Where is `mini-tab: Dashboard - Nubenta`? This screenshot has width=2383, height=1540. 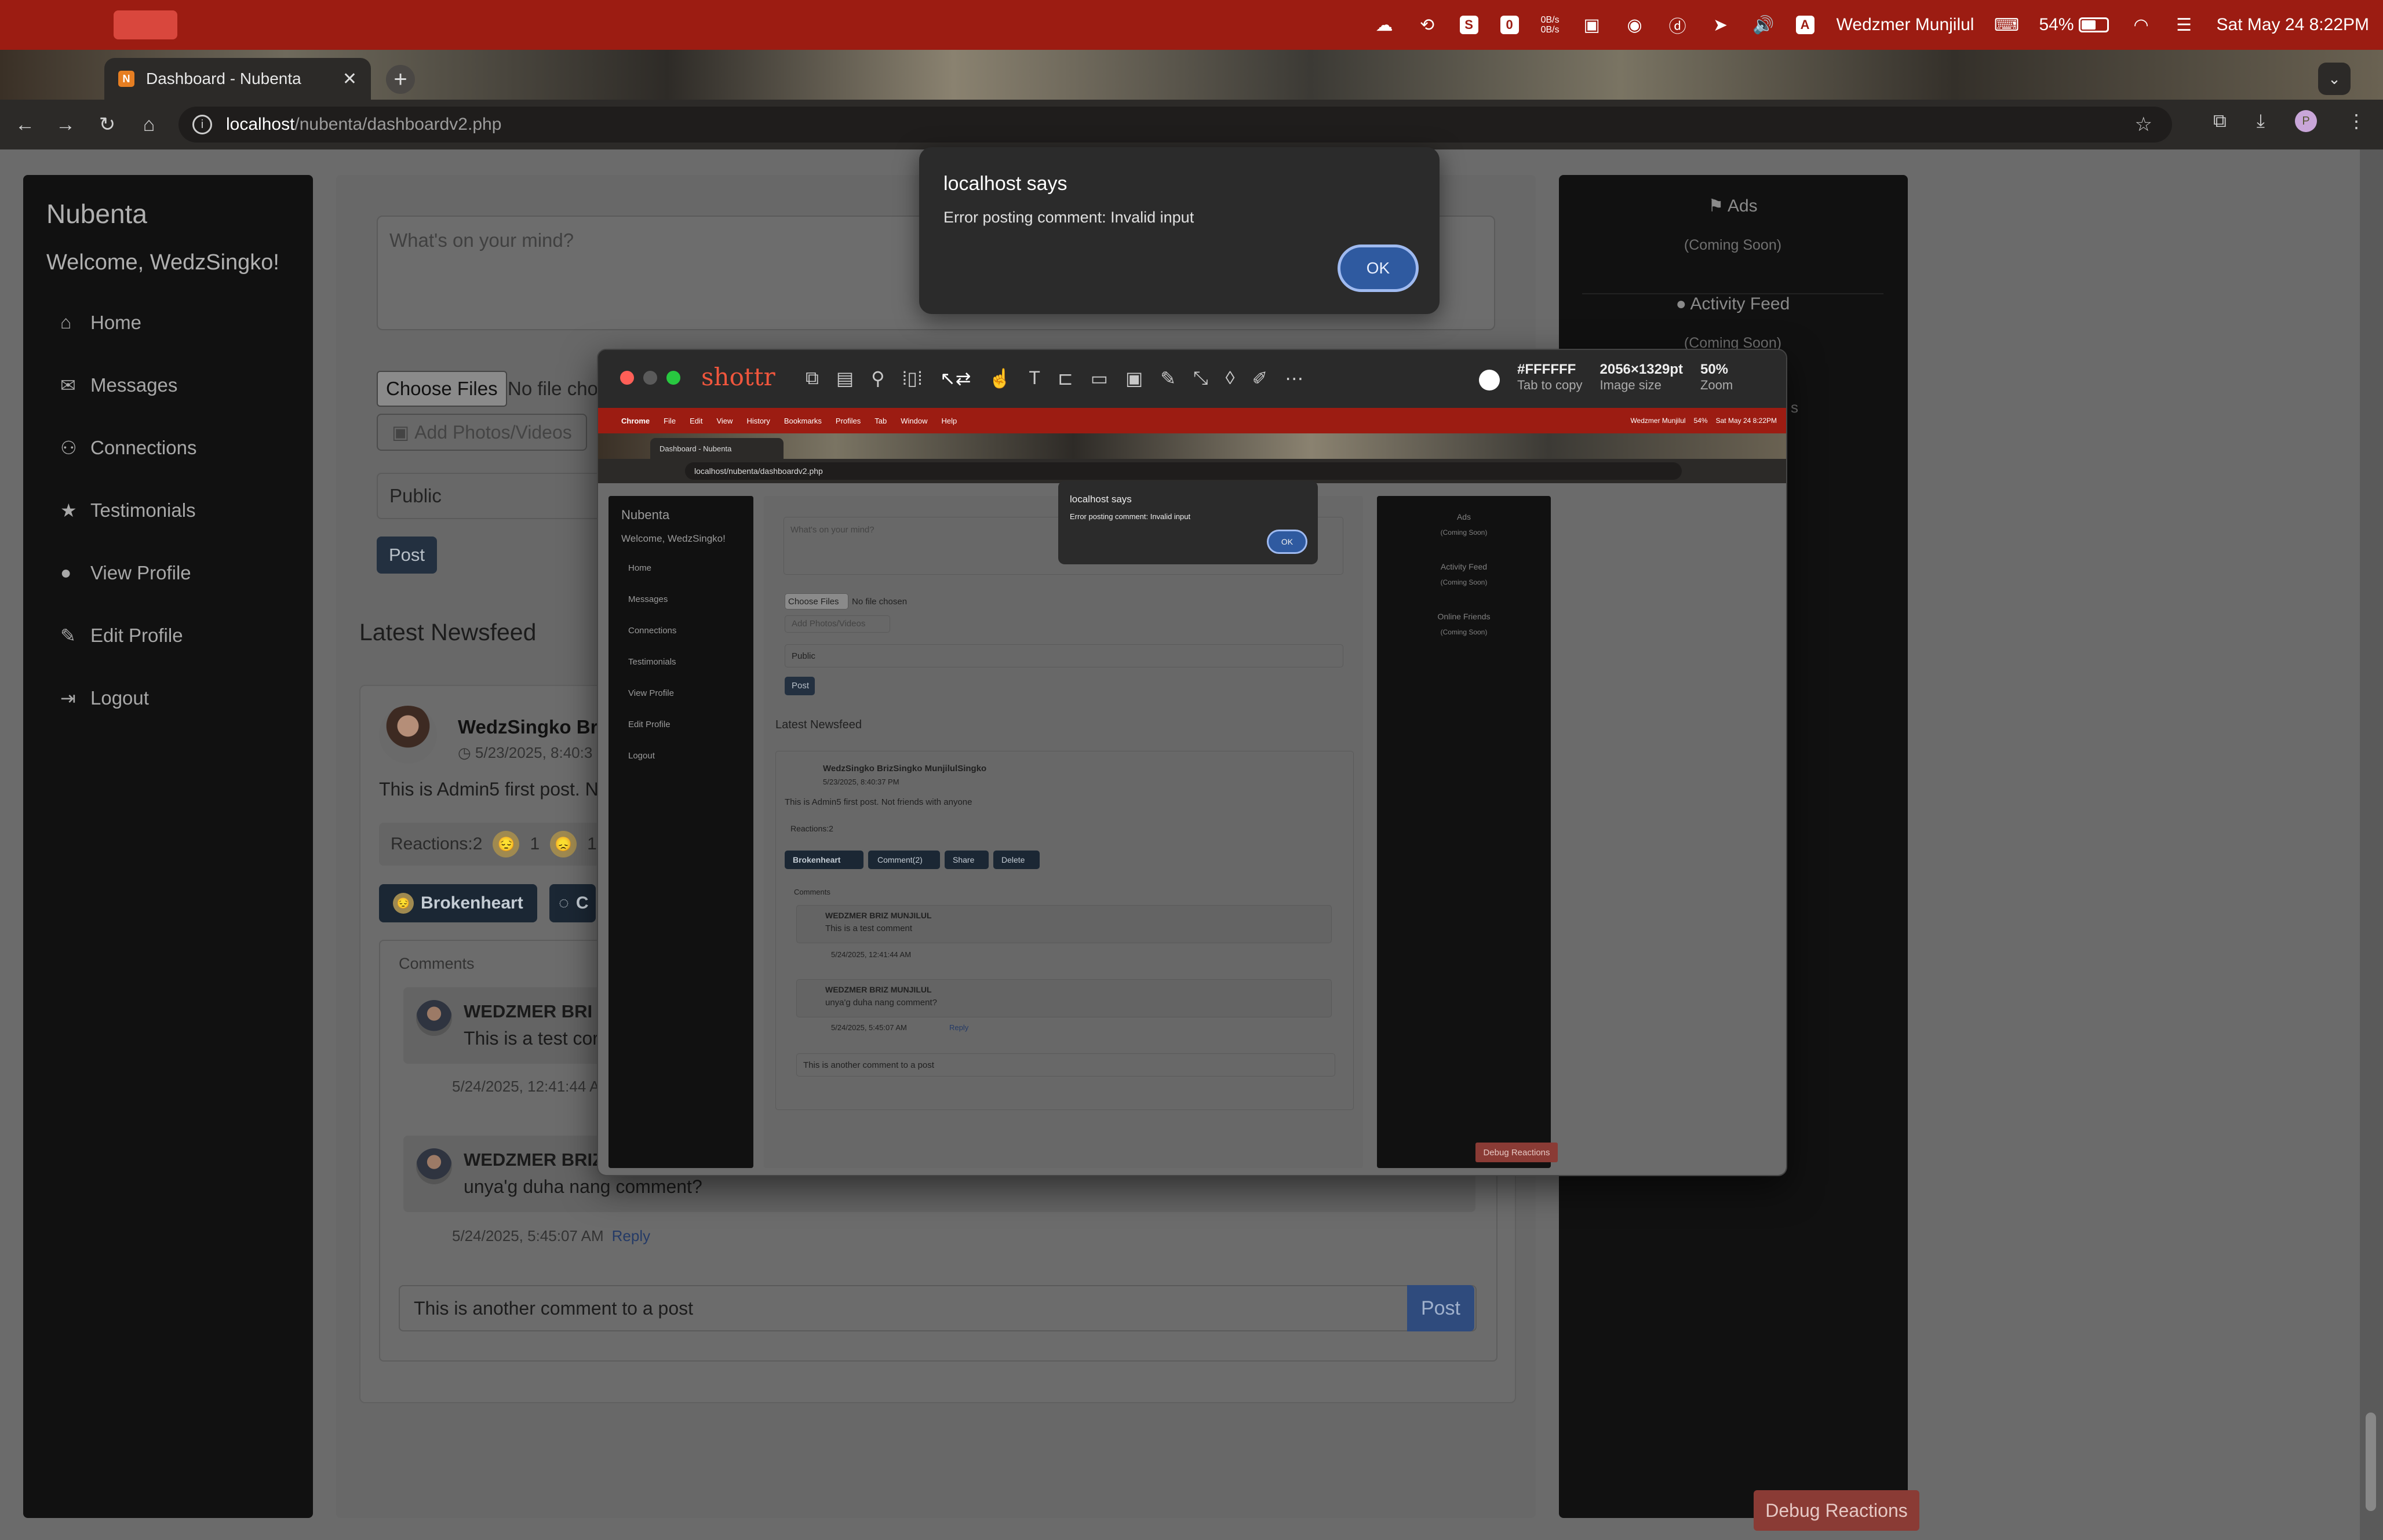
mini-tab: Dashboard - Nubenta is located at coordinates (717, 448).